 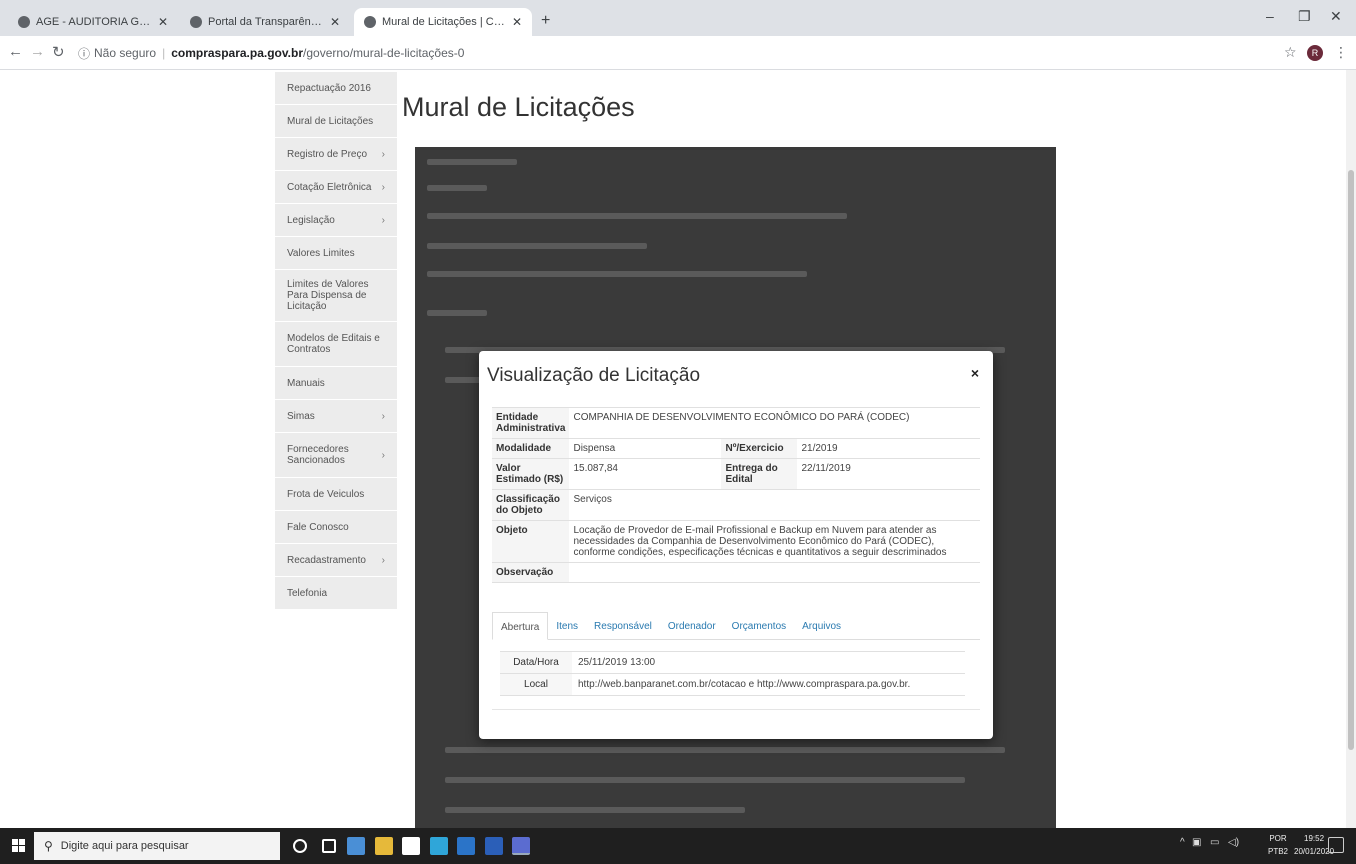 What do you see at coordinates (567, 625) in the screenshot?
I see `tab-itens: Itens` at bounding box center [567, 625].